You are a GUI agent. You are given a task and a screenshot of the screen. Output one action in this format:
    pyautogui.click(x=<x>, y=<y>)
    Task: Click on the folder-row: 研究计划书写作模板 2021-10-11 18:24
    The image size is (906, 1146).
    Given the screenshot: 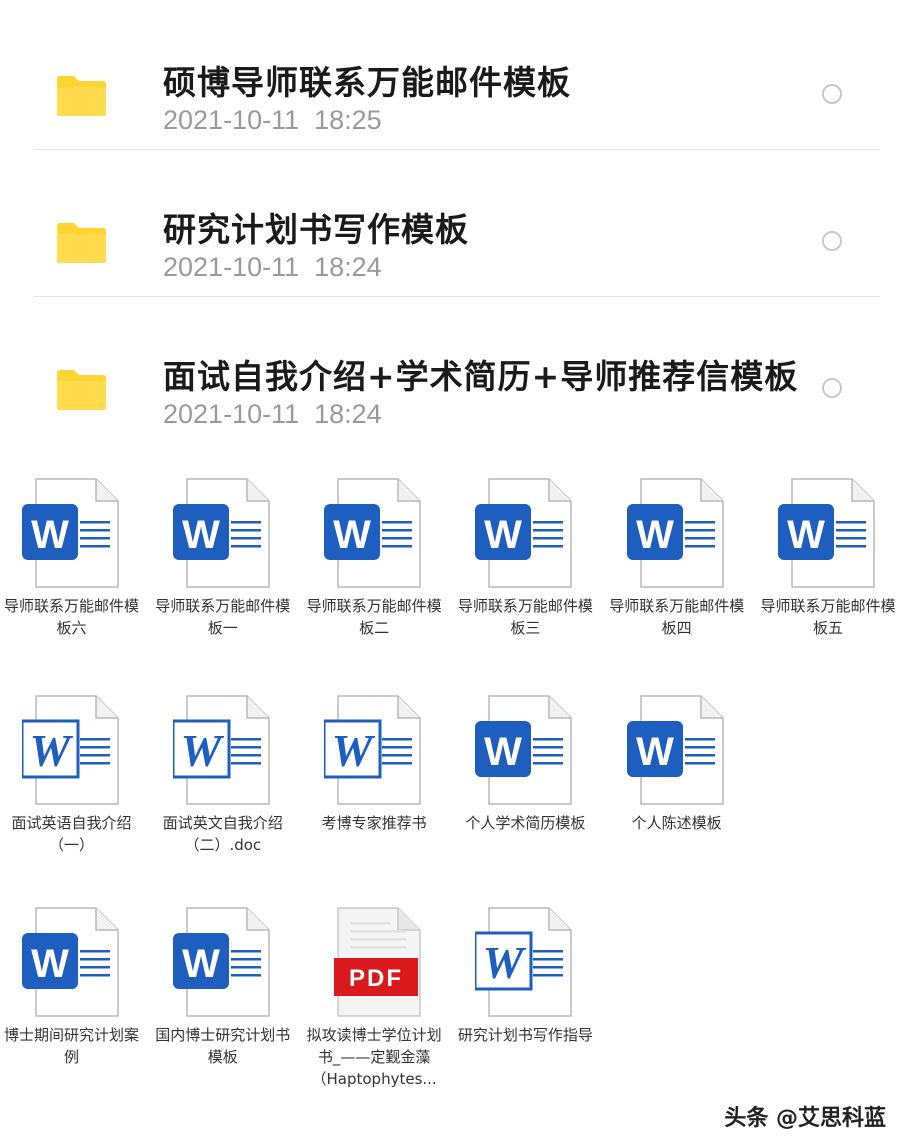 What is the action you would take?
    pyautogui.click(x=453, y=240)
    